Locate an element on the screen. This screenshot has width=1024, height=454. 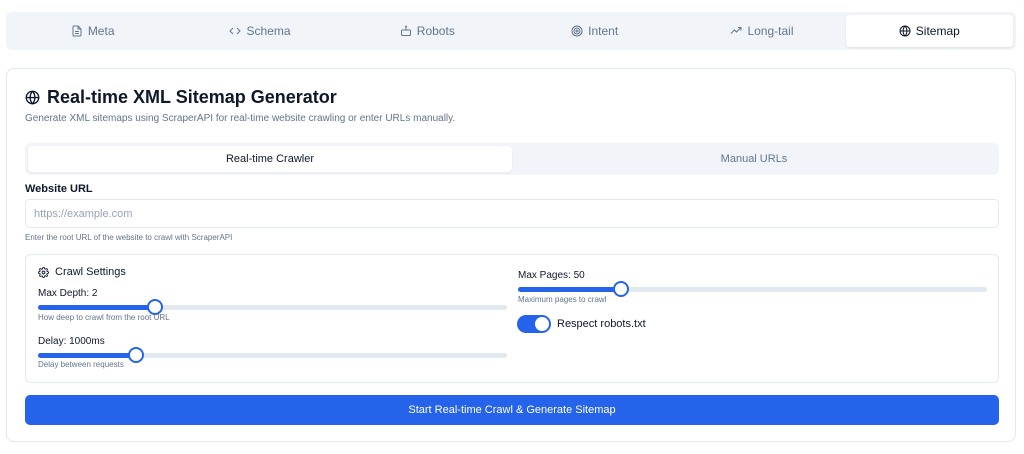
title-text: Real-time XML Sitemap Generator is located at coordinates (192, 97).